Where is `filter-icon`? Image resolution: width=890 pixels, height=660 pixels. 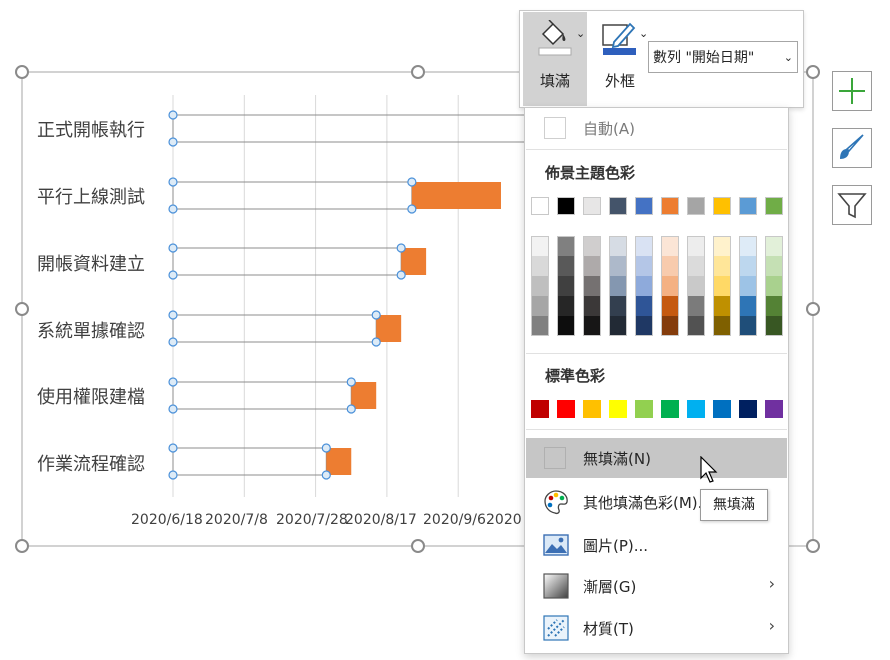
filter-icon is located at coordinates (852, 206).